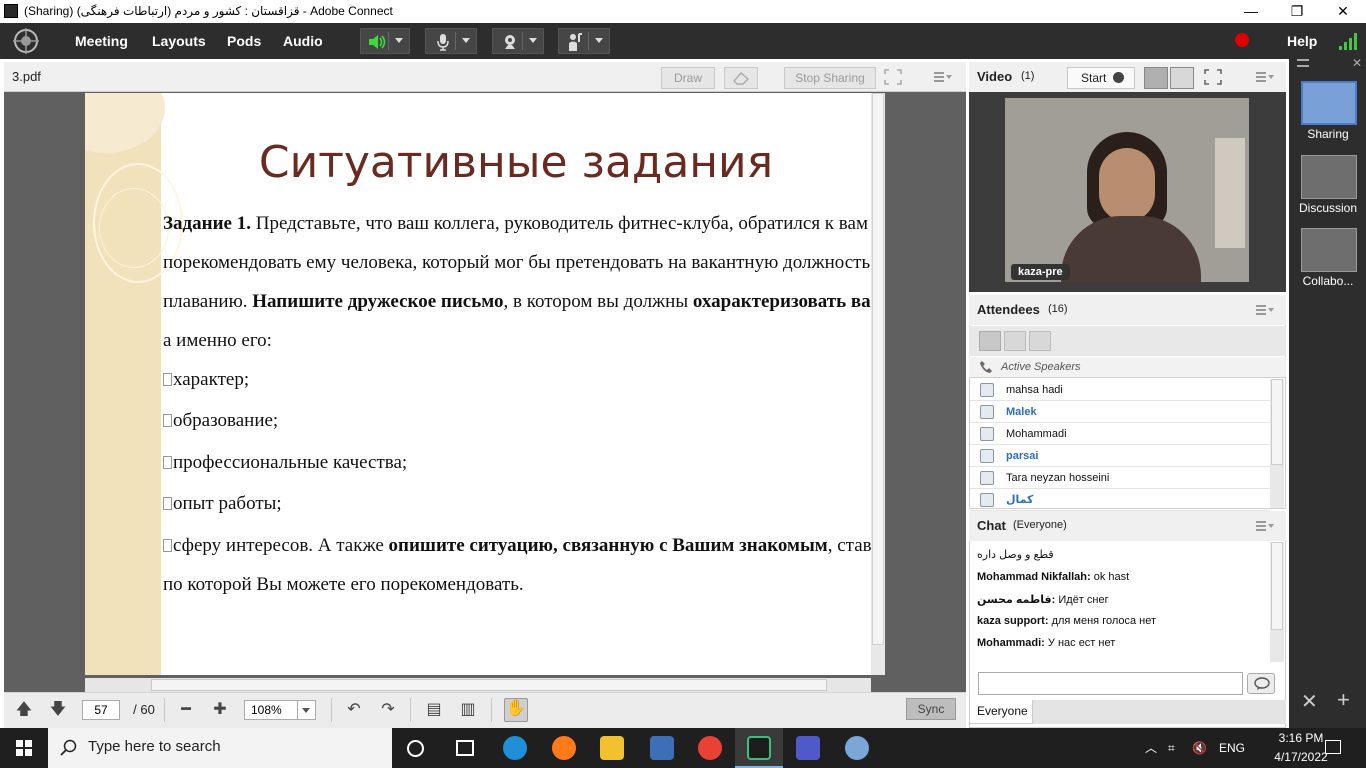  What do you see at coordinates (388, 710) in the screenshot?
I see `redo-icon: ↷` at bounding box center [388, 710].